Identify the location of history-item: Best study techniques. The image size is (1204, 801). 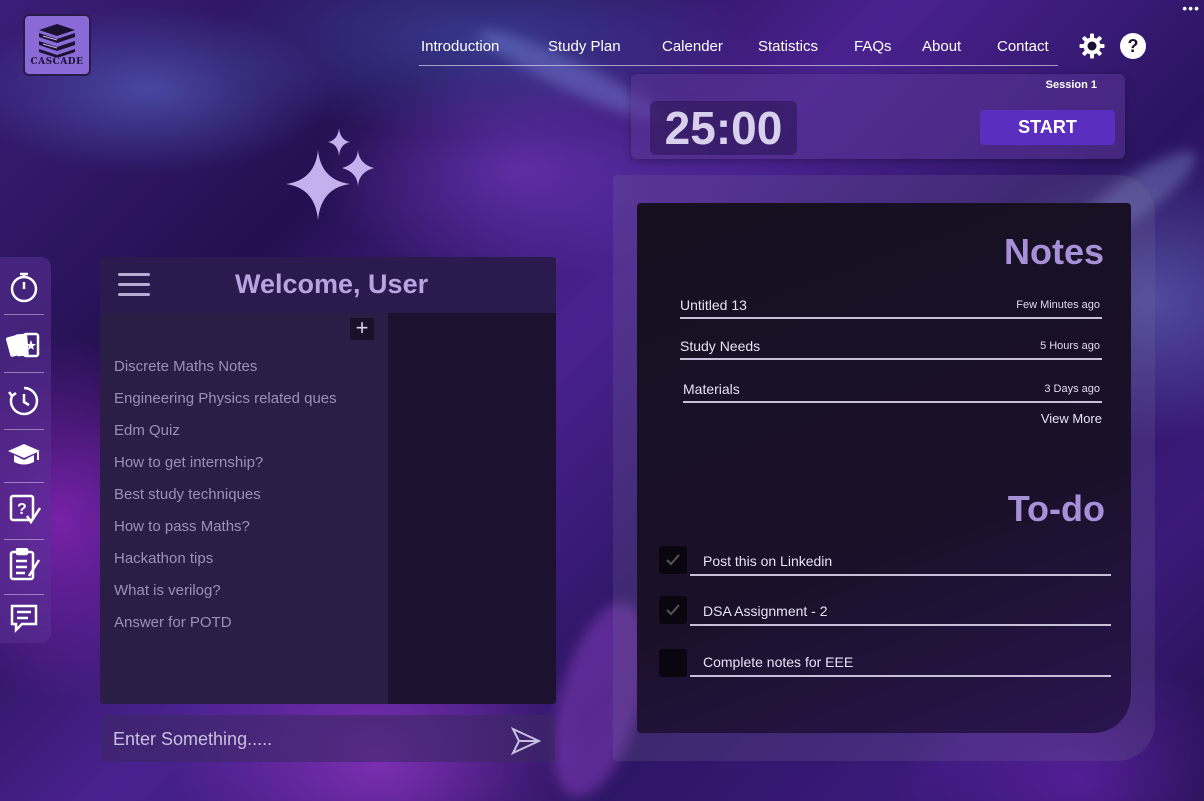
(187, 494).